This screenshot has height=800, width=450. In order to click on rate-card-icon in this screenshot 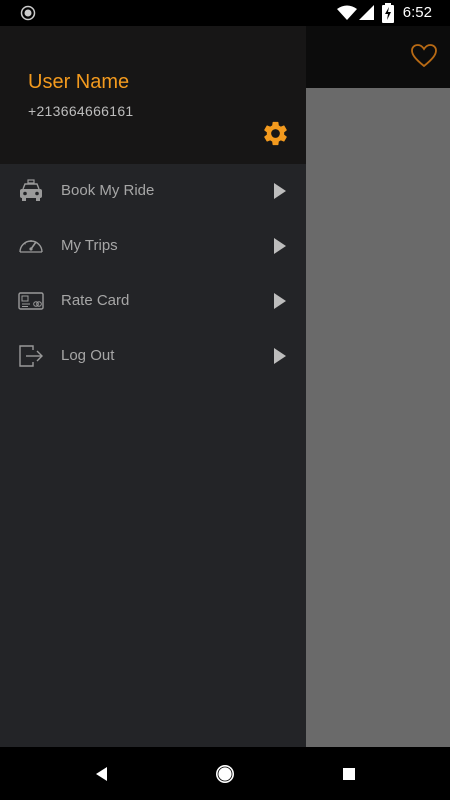, I will do `click(31, 301)`.